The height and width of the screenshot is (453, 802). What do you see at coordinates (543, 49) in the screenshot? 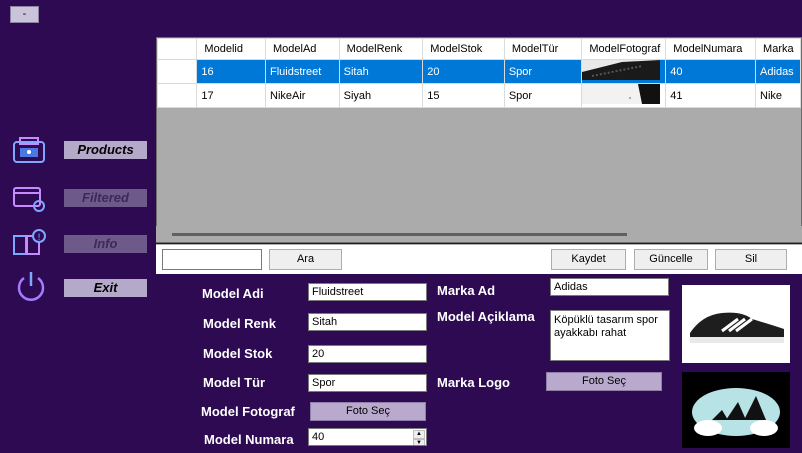
I see `column-header: ModelTür` at bounding box center [543, 49].